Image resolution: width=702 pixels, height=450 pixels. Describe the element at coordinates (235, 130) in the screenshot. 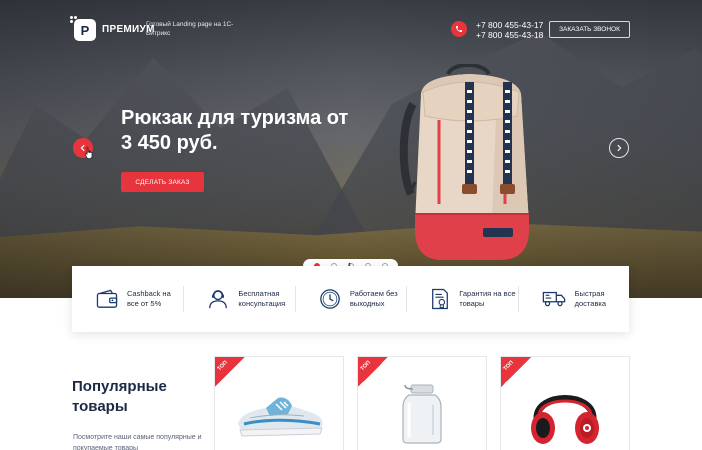

I see `hero-title: Рюкзак для туризма от 3 450 руб.` at that location.